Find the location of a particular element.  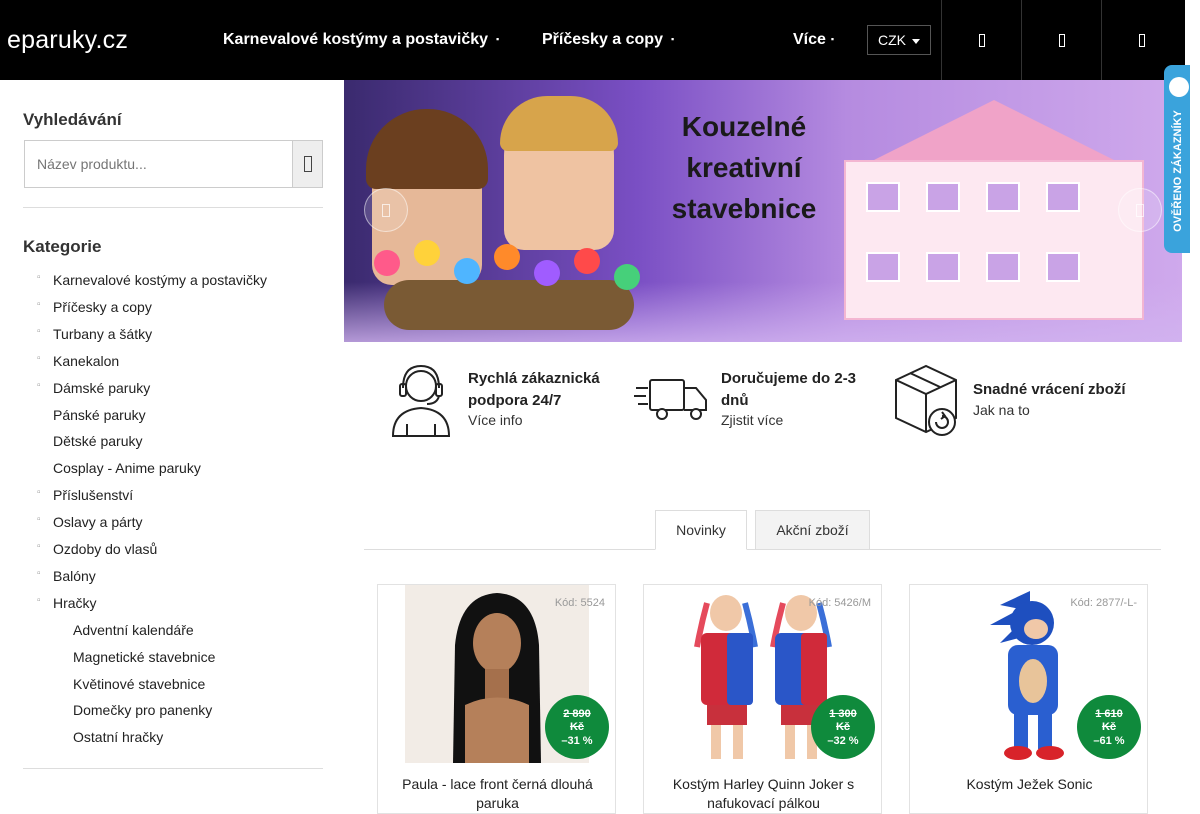

sidebar-category-item: Ostatní hračky is located at coordinates (118, 737).